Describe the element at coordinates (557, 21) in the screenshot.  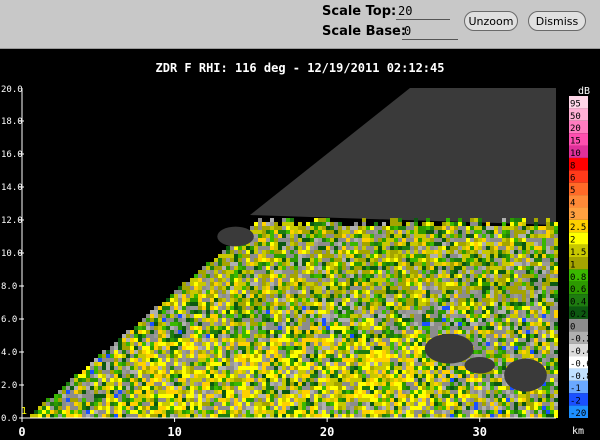
I see `dismiss-button: Dismiss` at that location.